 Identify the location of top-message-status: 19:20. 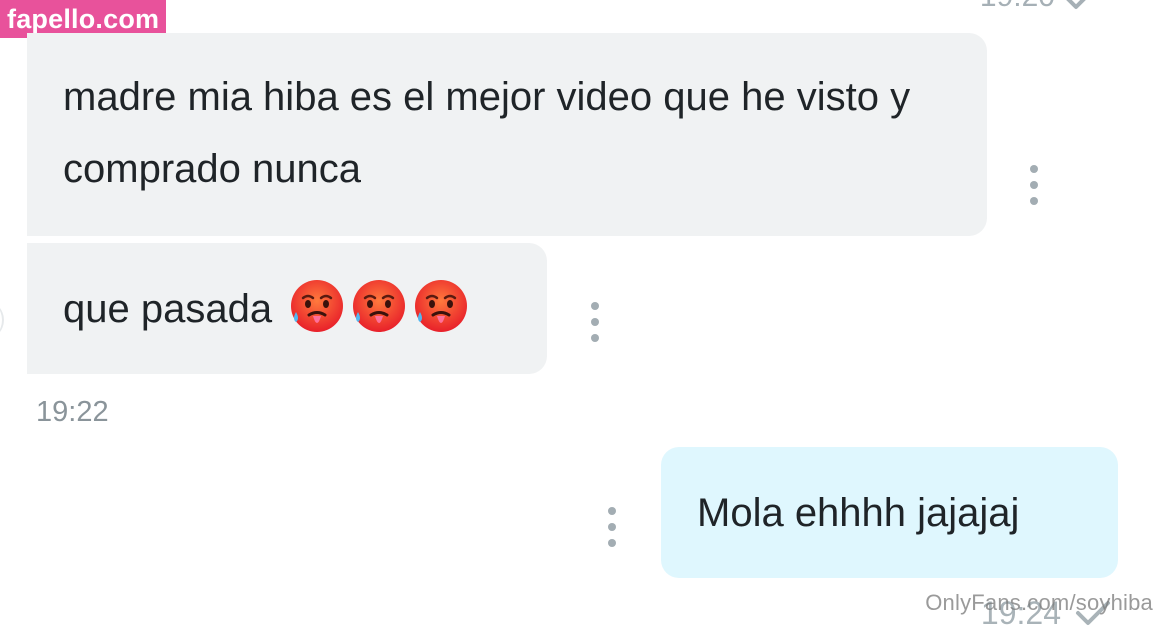
(1039, 6).